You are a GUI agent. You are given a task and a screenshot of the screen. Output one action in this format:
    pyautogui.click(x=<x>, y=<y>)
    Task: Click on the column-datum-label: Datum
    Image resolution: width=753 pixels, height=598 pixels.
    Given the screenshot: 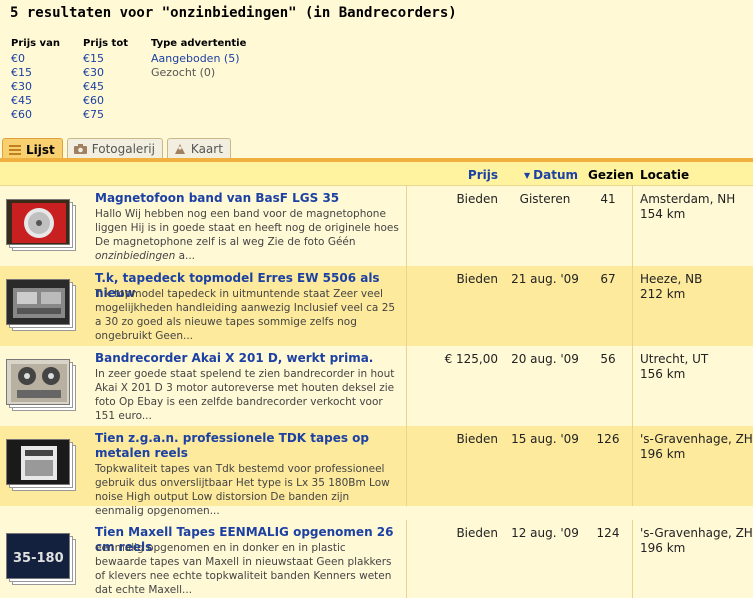 What is the action you would take?
    pyautogui.click(x=555, y=175)
    